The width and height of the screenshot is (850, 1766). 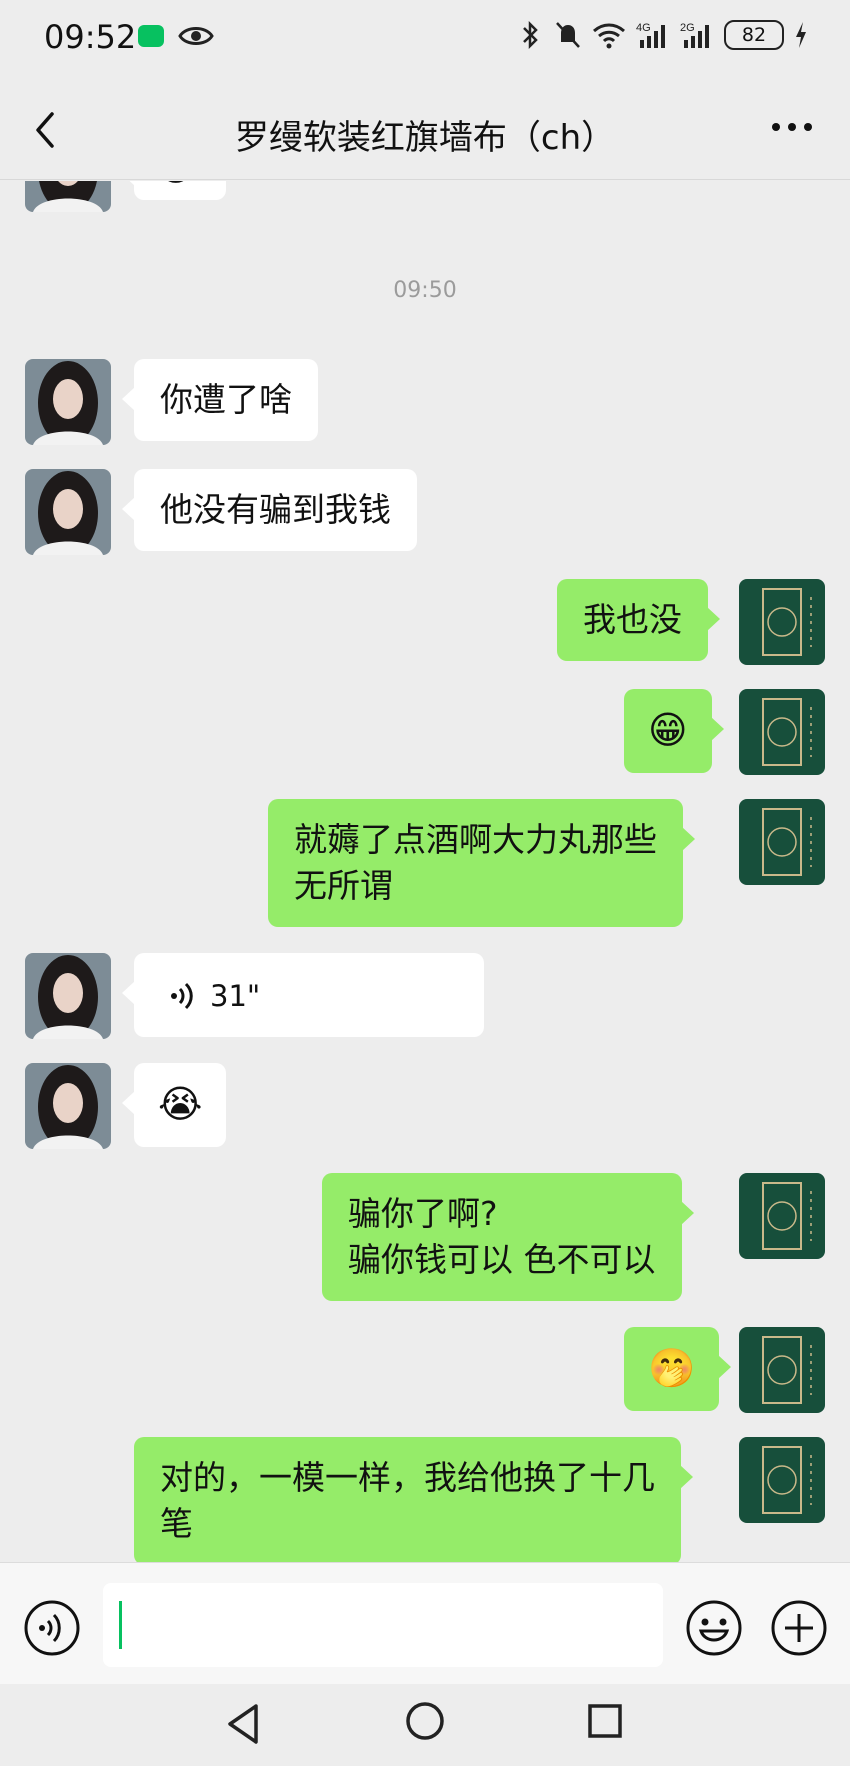 I want to click on message-bubble-outgoing: 对的，一模一样，我给他换了十几 笔, so click(x=413, y=1499).